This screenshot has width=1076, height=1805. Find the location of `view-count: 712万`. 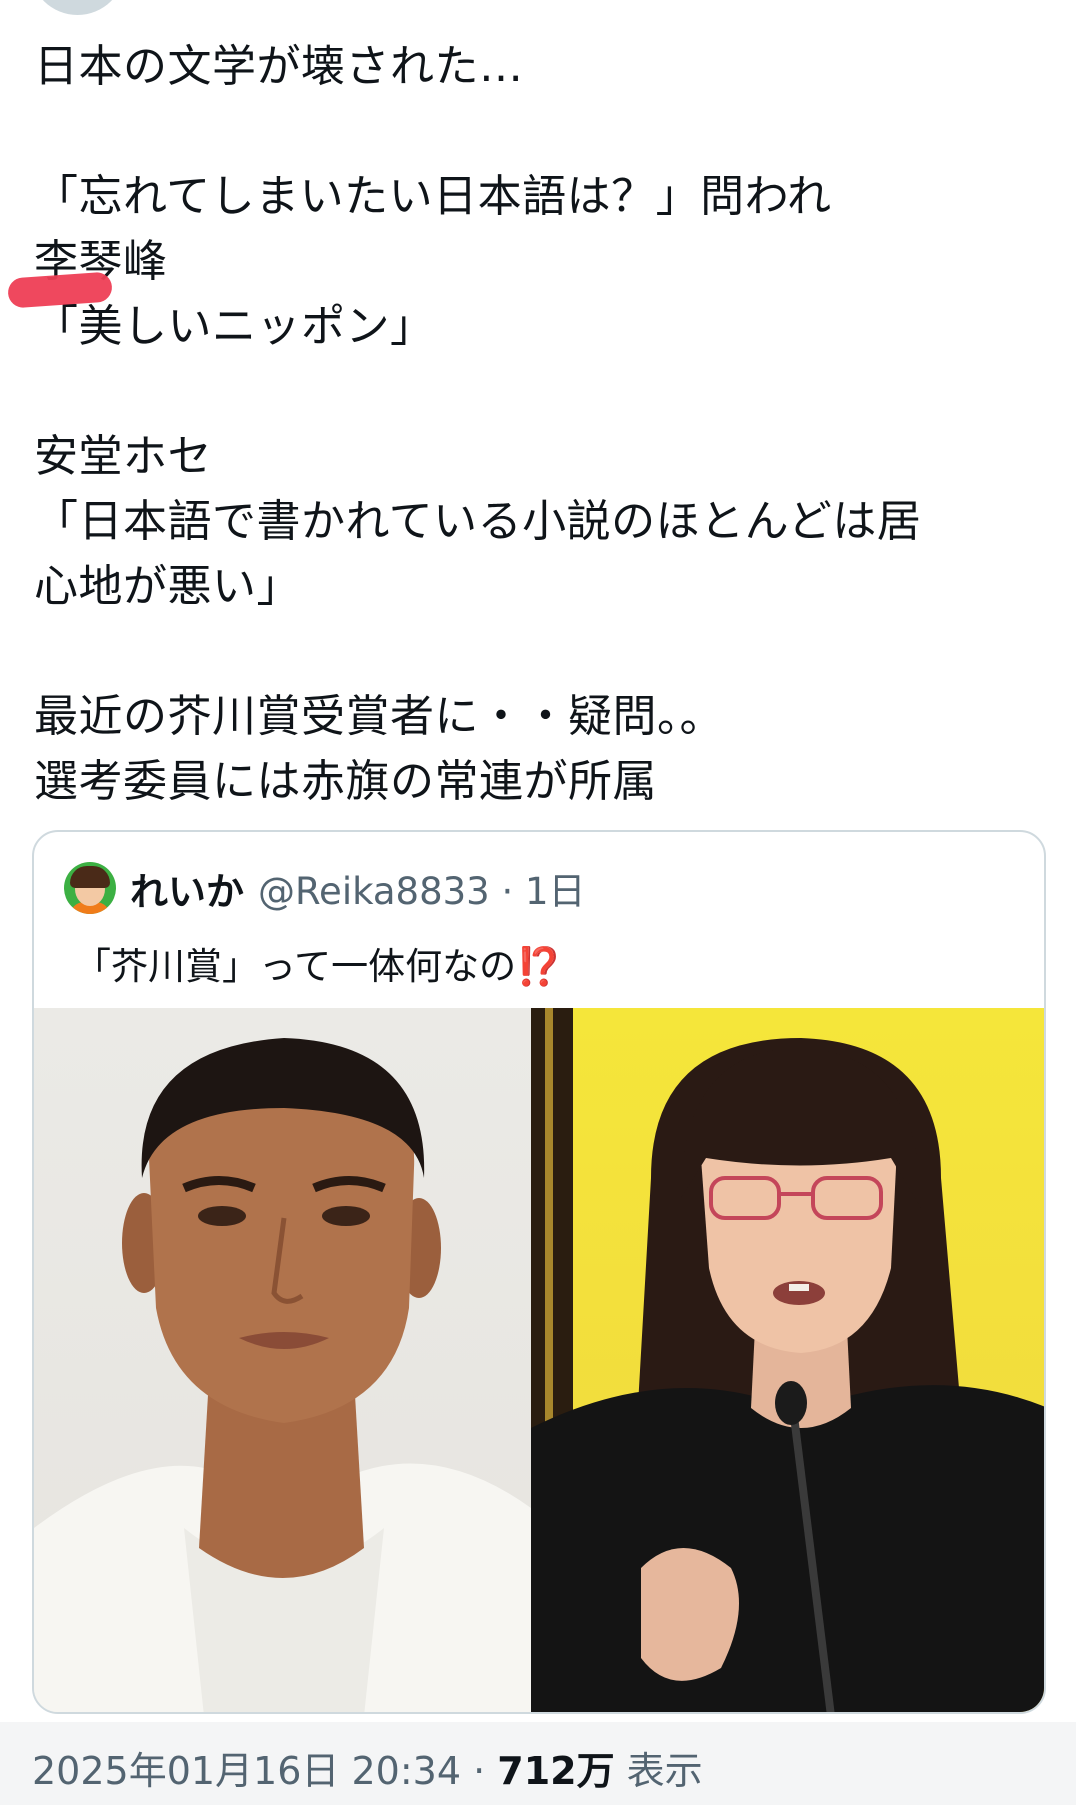

view-count: 712万 is located at coordinates (556, 1771).